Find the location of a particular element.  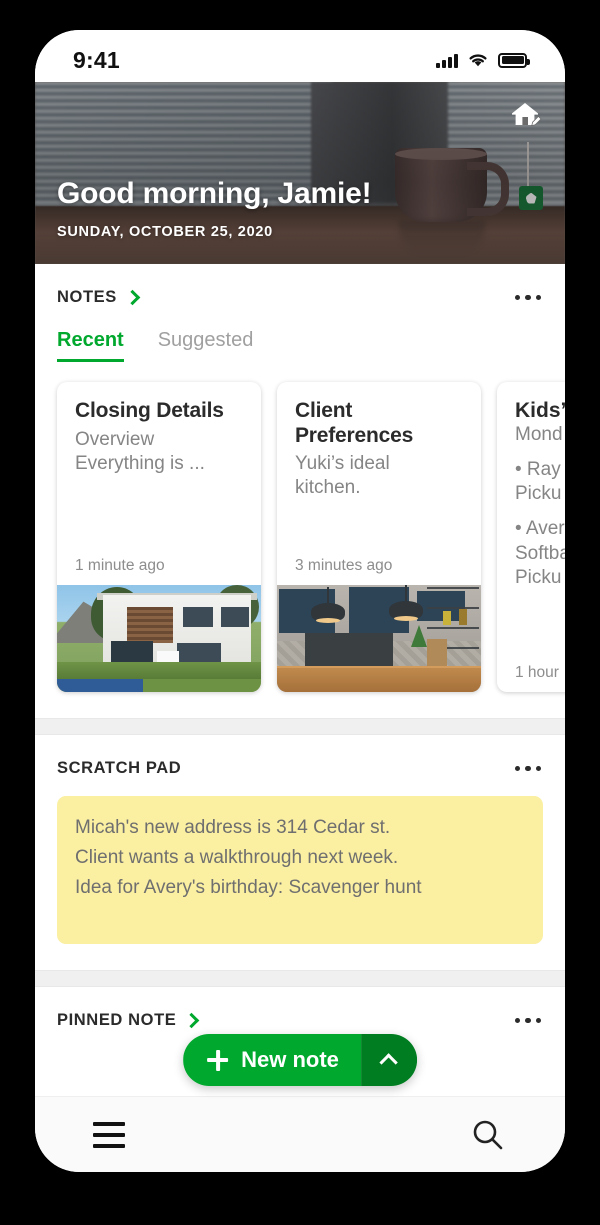

new-note-expand-button is located at coordinates (388, 1060).